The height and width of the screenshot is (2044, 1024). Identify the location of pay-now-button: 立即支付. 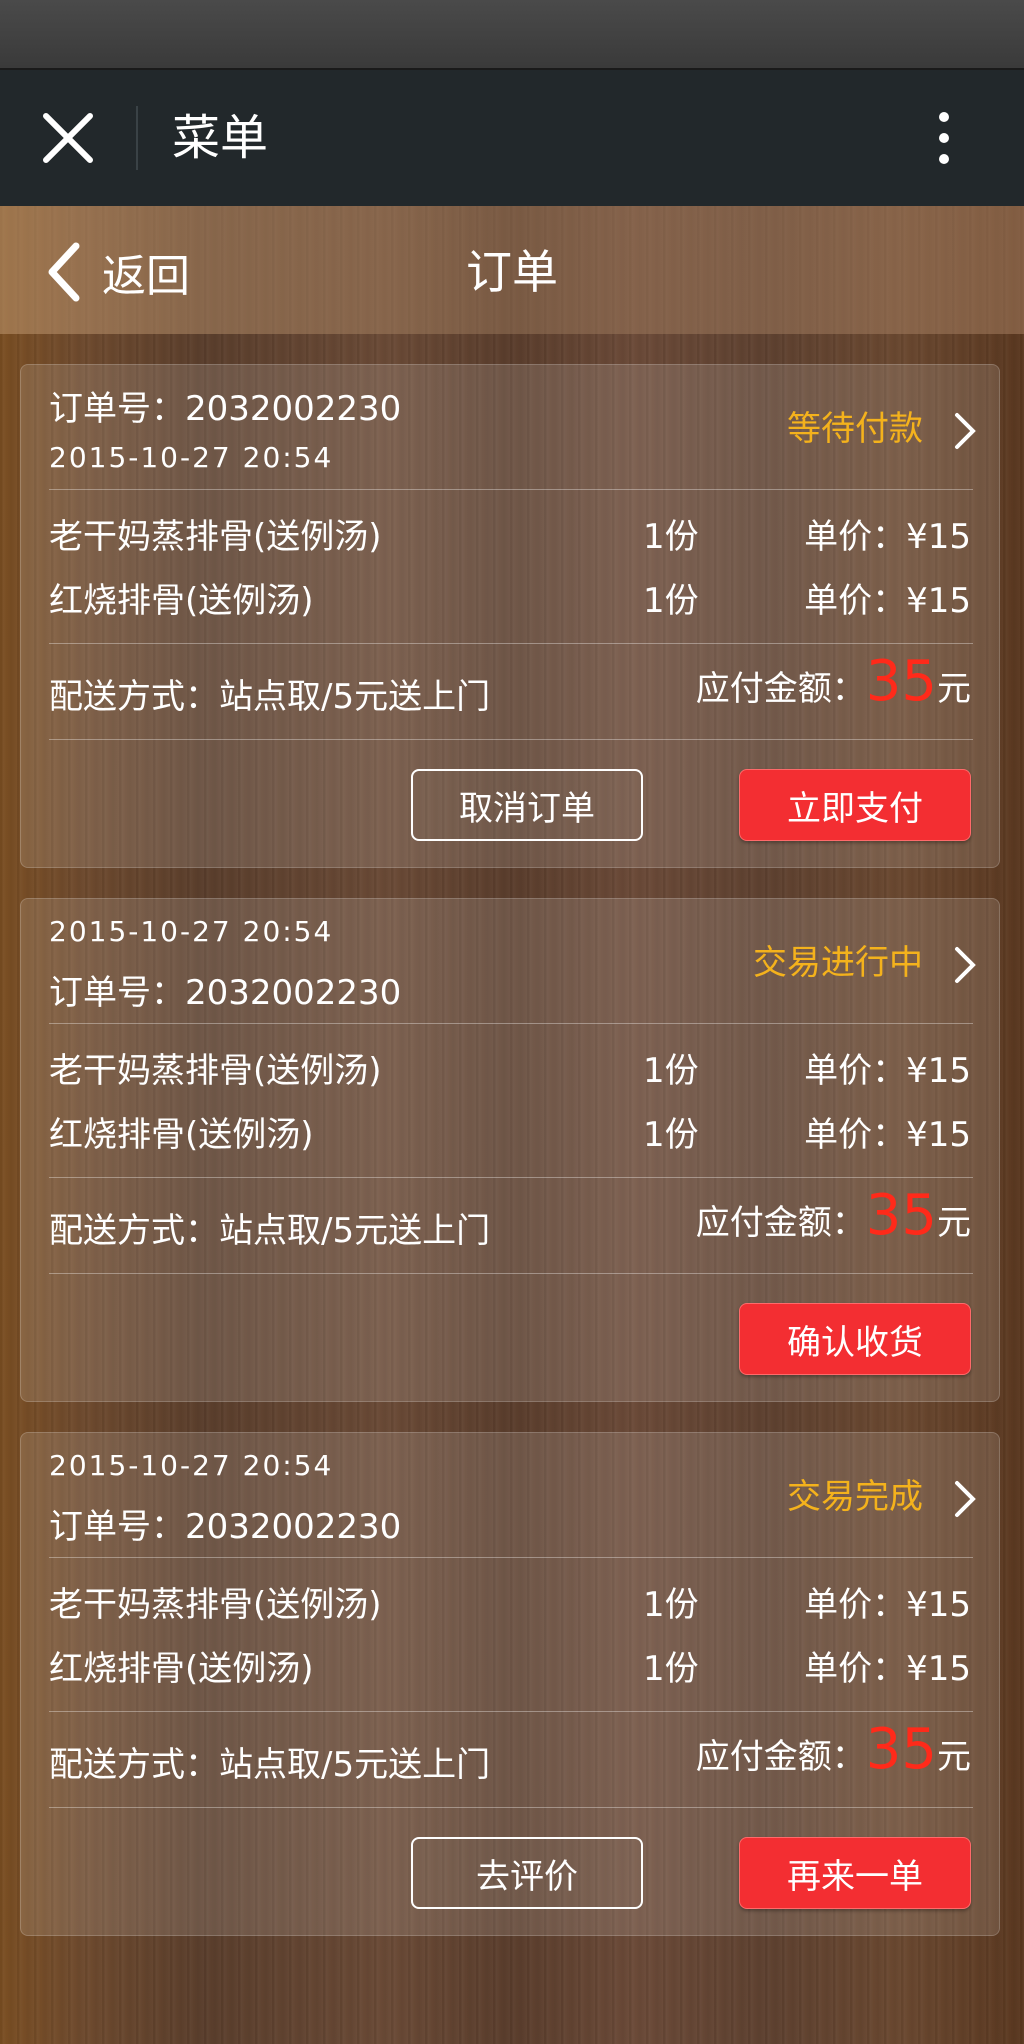
(855, 805).